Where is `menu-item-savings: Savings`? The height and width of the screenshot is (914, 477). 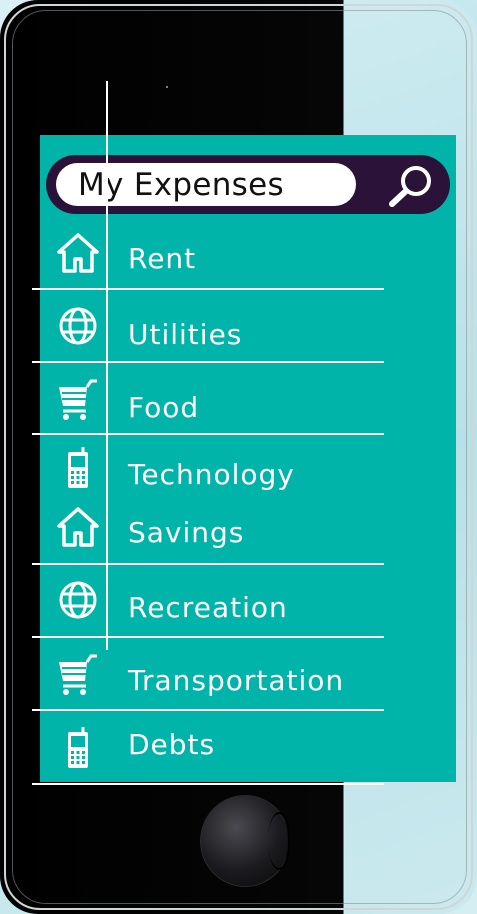 menu-item-savings: Savings is located at coordinates (176, 532).